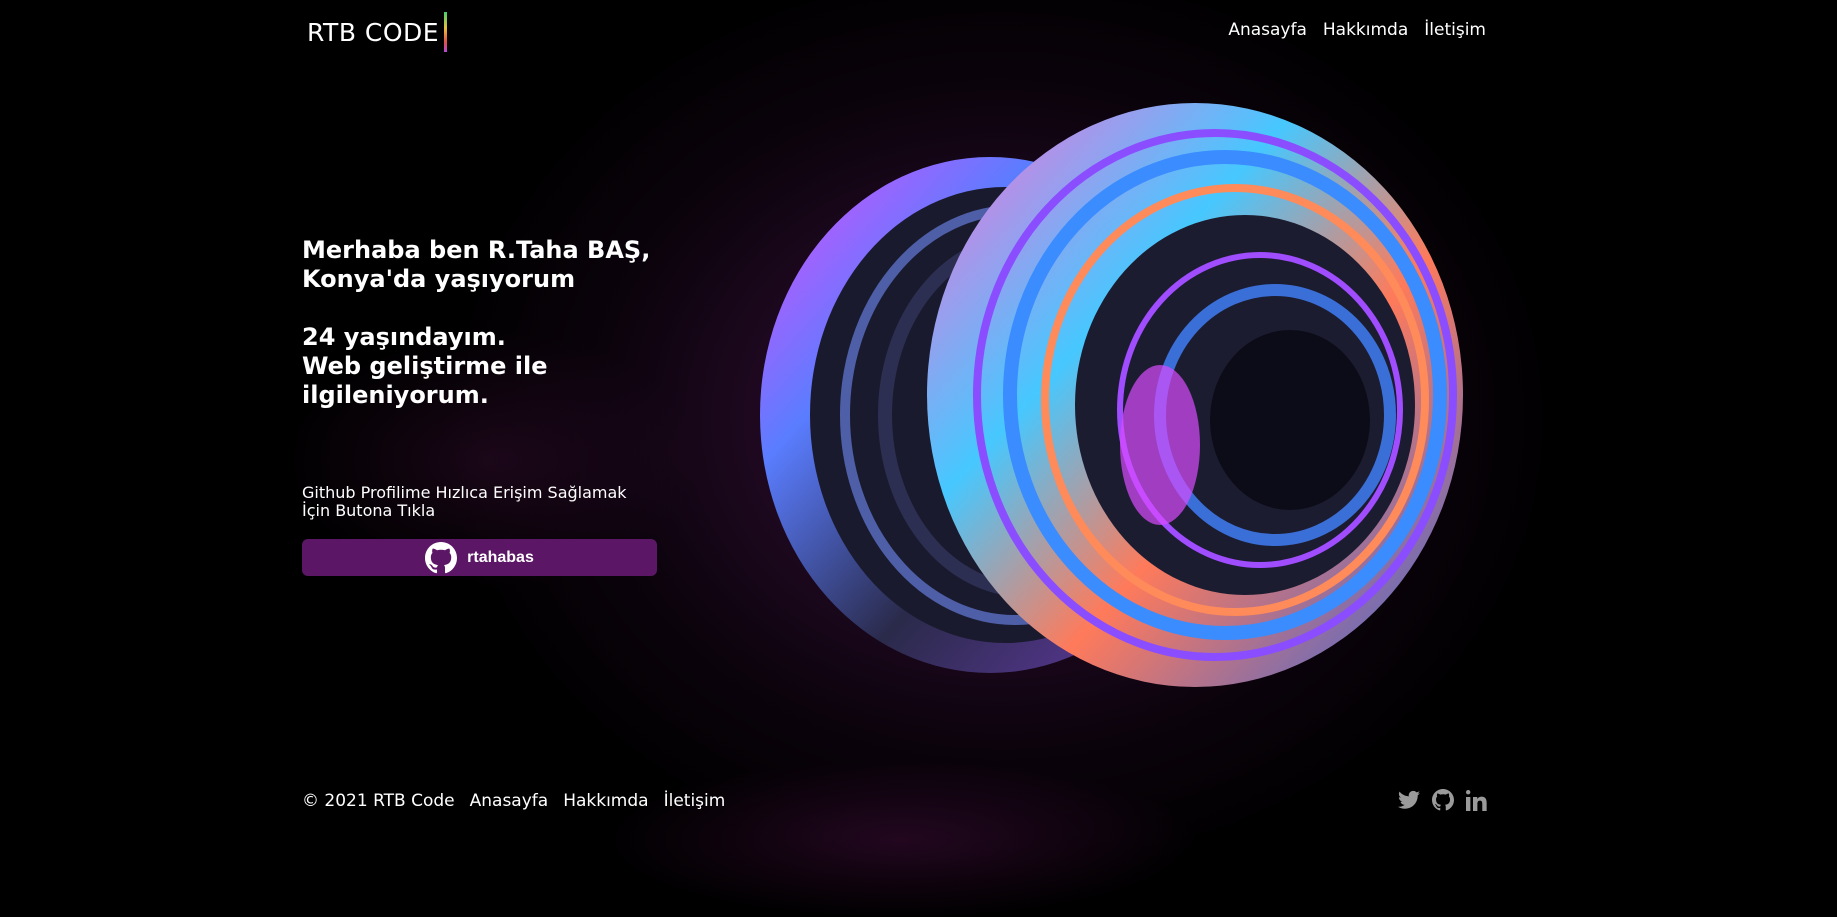 This screenshot has width=1837, height=917. Describe the element at coordinates (464, 492) in the screenshot. I see `cta-text-line: Github Profilime Hızlıca Erişim Sağlamak` at that location.